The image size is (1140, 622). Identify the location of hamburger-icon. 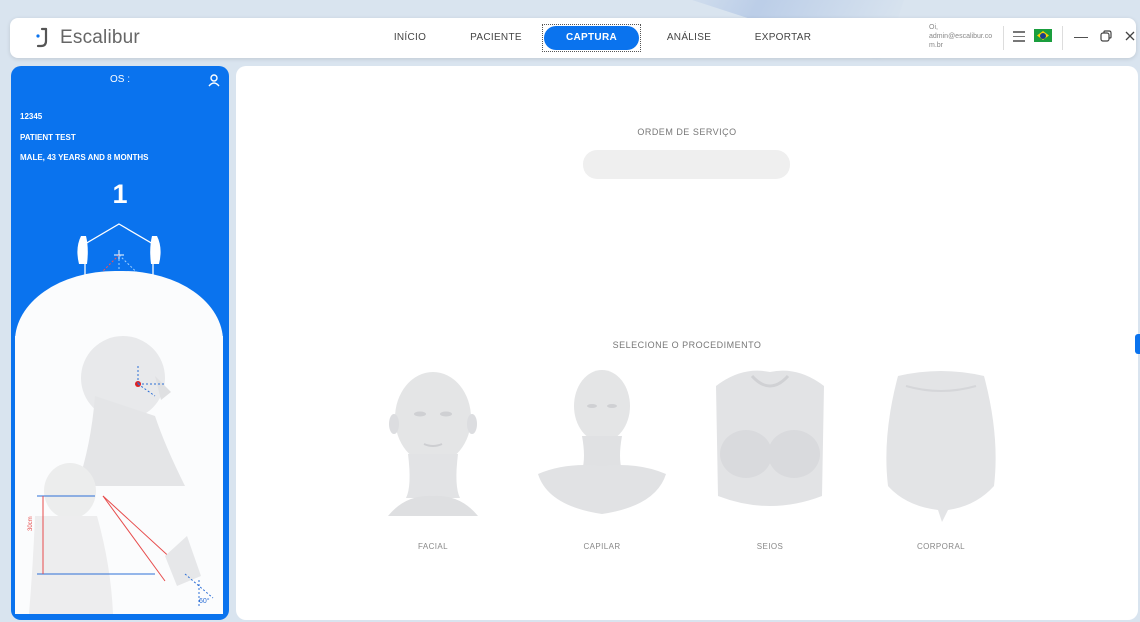
(1019, 37).